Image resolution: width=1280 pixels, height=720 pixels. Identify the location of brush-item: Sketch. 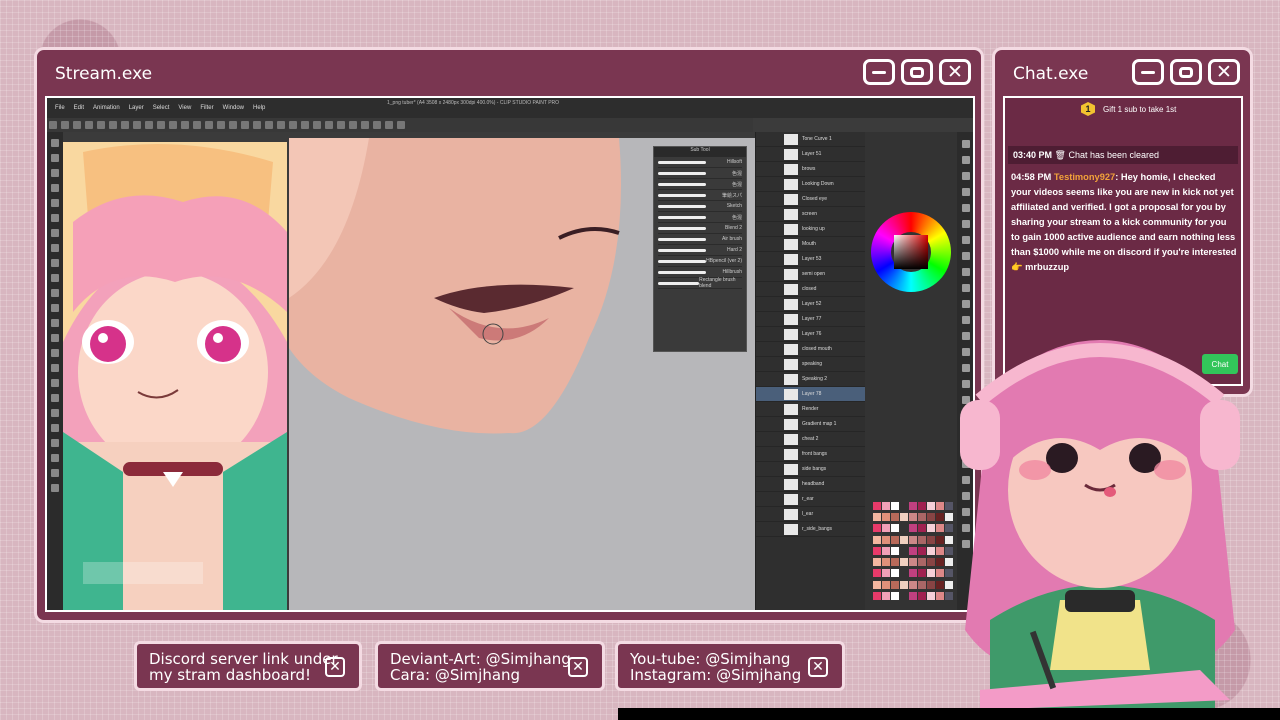
(700, 206).